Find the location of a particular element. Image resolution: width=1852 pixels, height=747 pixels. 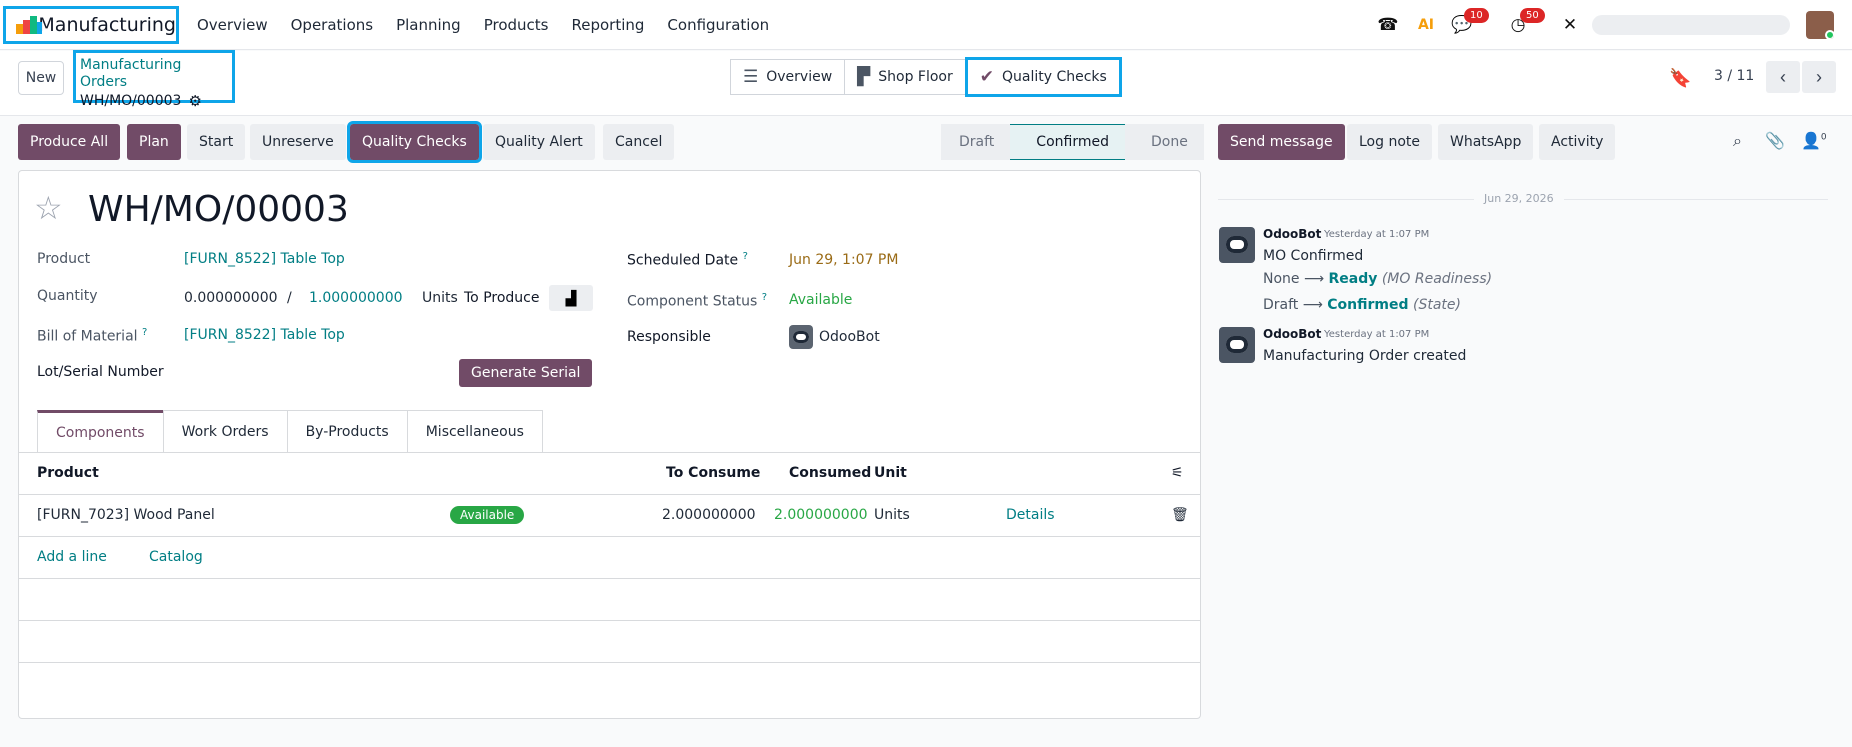

stage-confirmed: Confirmed is located at coordinates (1067, 142).